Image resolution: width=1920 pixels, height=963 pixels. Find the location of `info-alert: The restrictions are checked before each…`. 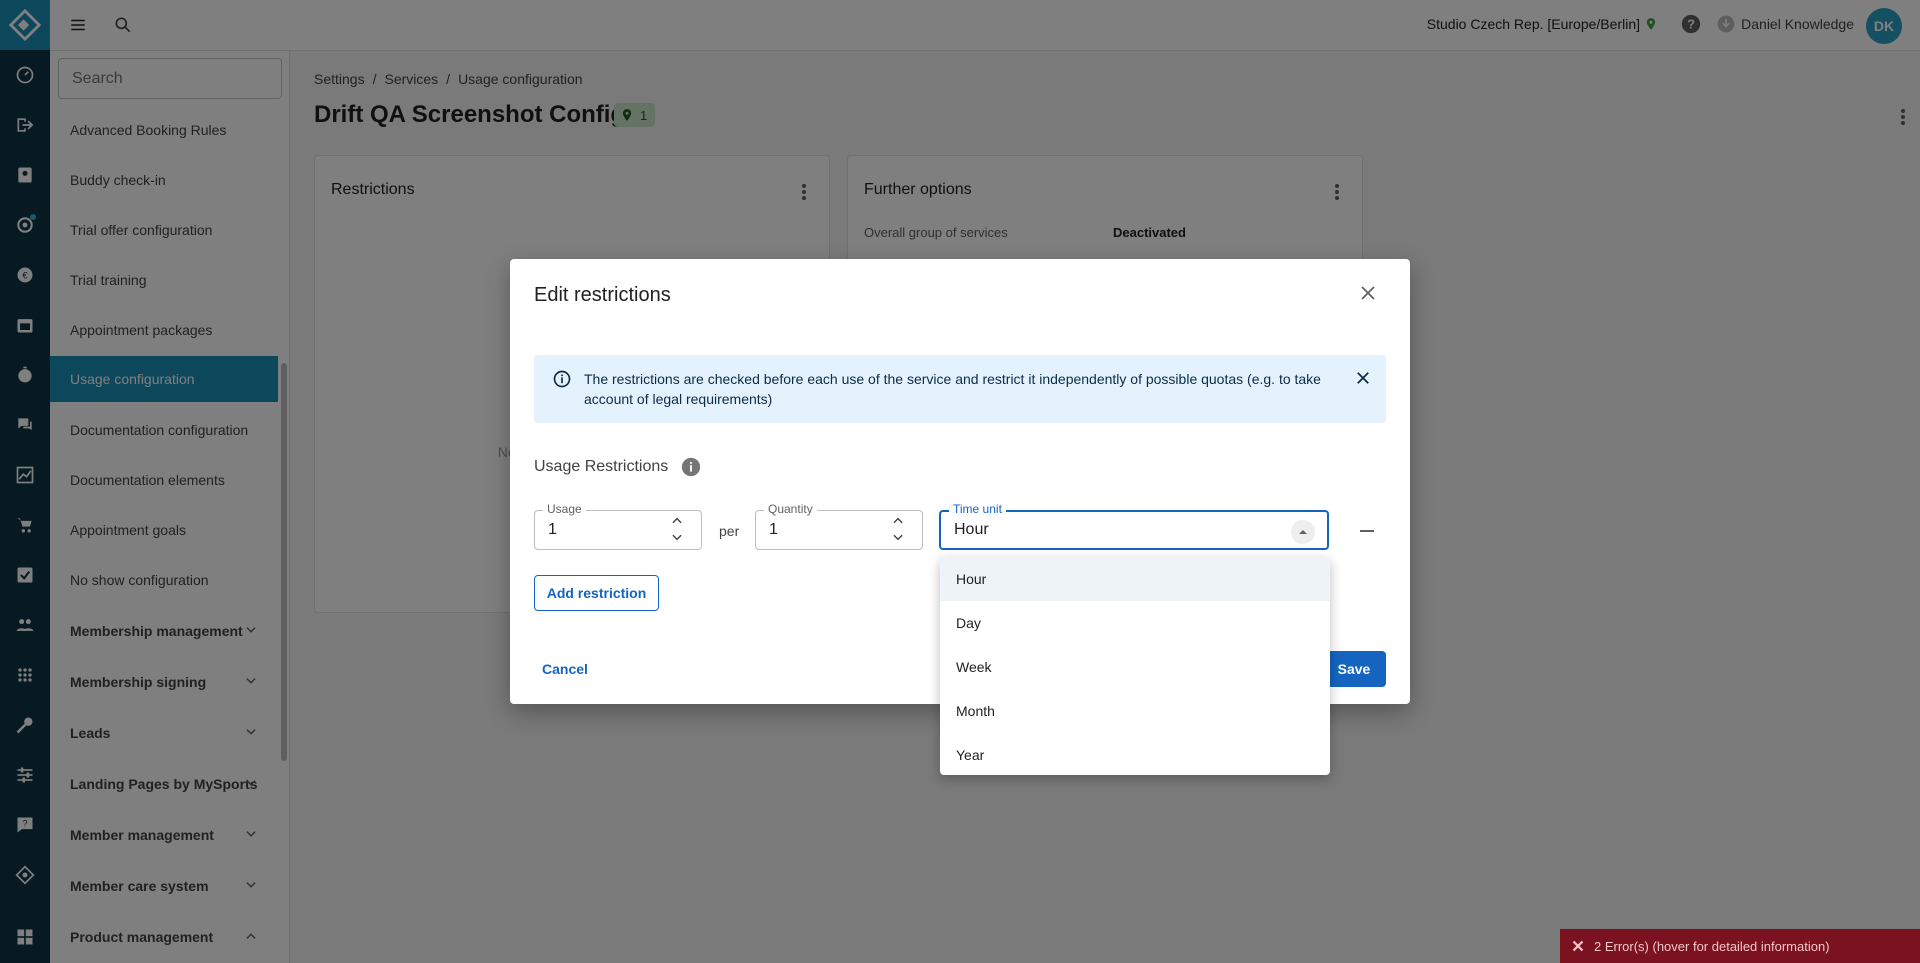

info-alert: The restrictions are checked before each… is located at coordinates (960, 389).